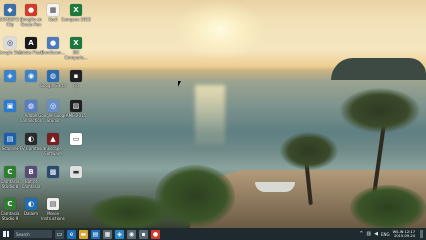 The image size is (426, 240). I want to click on desktop-app-icon: ◉, so click(31, 76).